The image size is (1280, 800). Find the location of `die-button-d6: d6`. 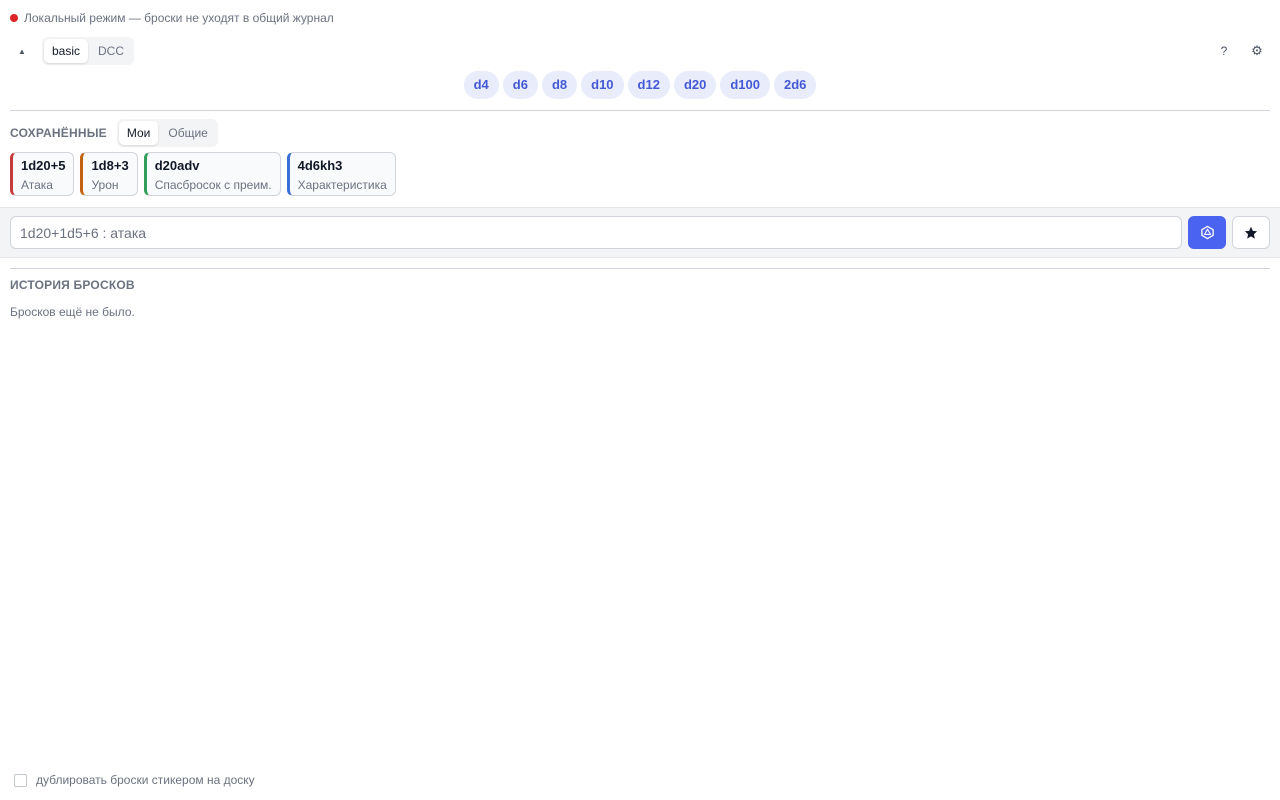

die-button-d6: d6 is located at coordinates (520, 85).